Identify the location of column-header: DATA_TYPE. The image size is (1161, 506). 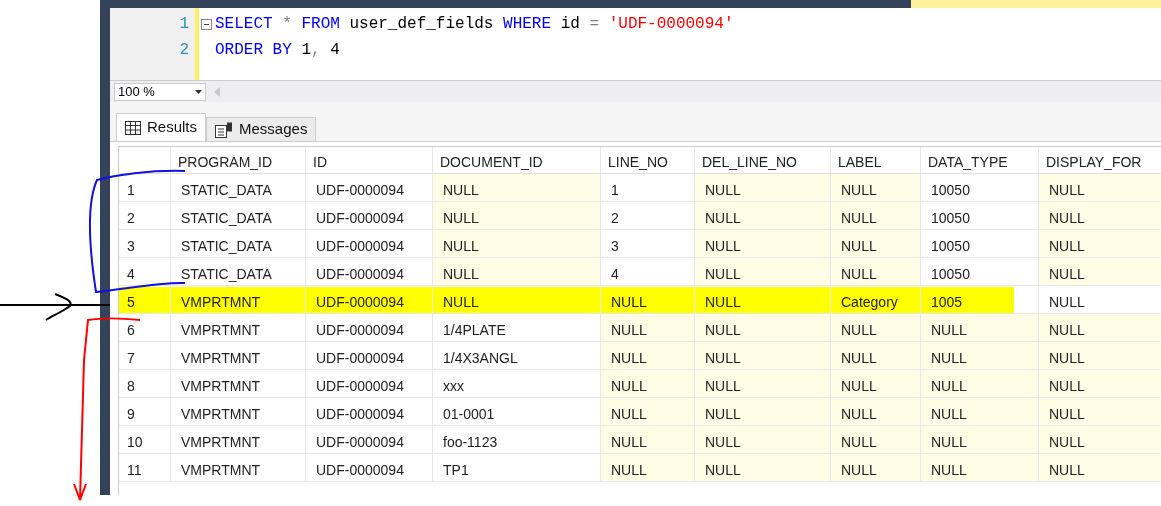
(980, 160).